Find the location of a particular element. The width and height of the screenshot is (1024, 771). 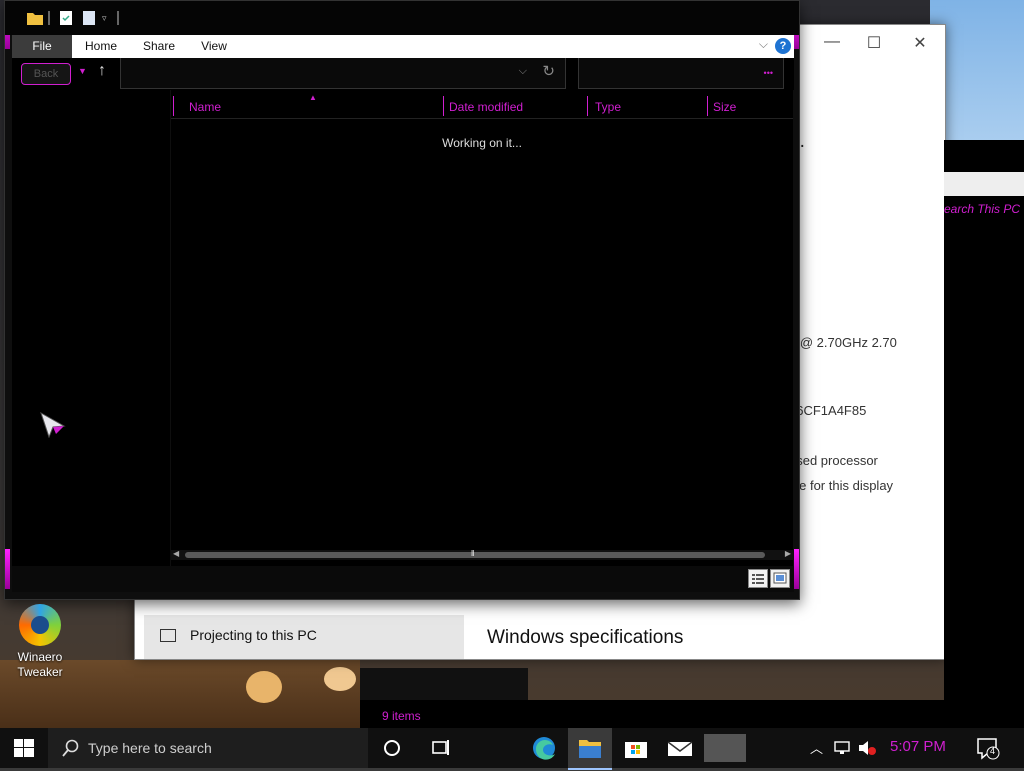

search-icon is located at coordinates (70, 748).